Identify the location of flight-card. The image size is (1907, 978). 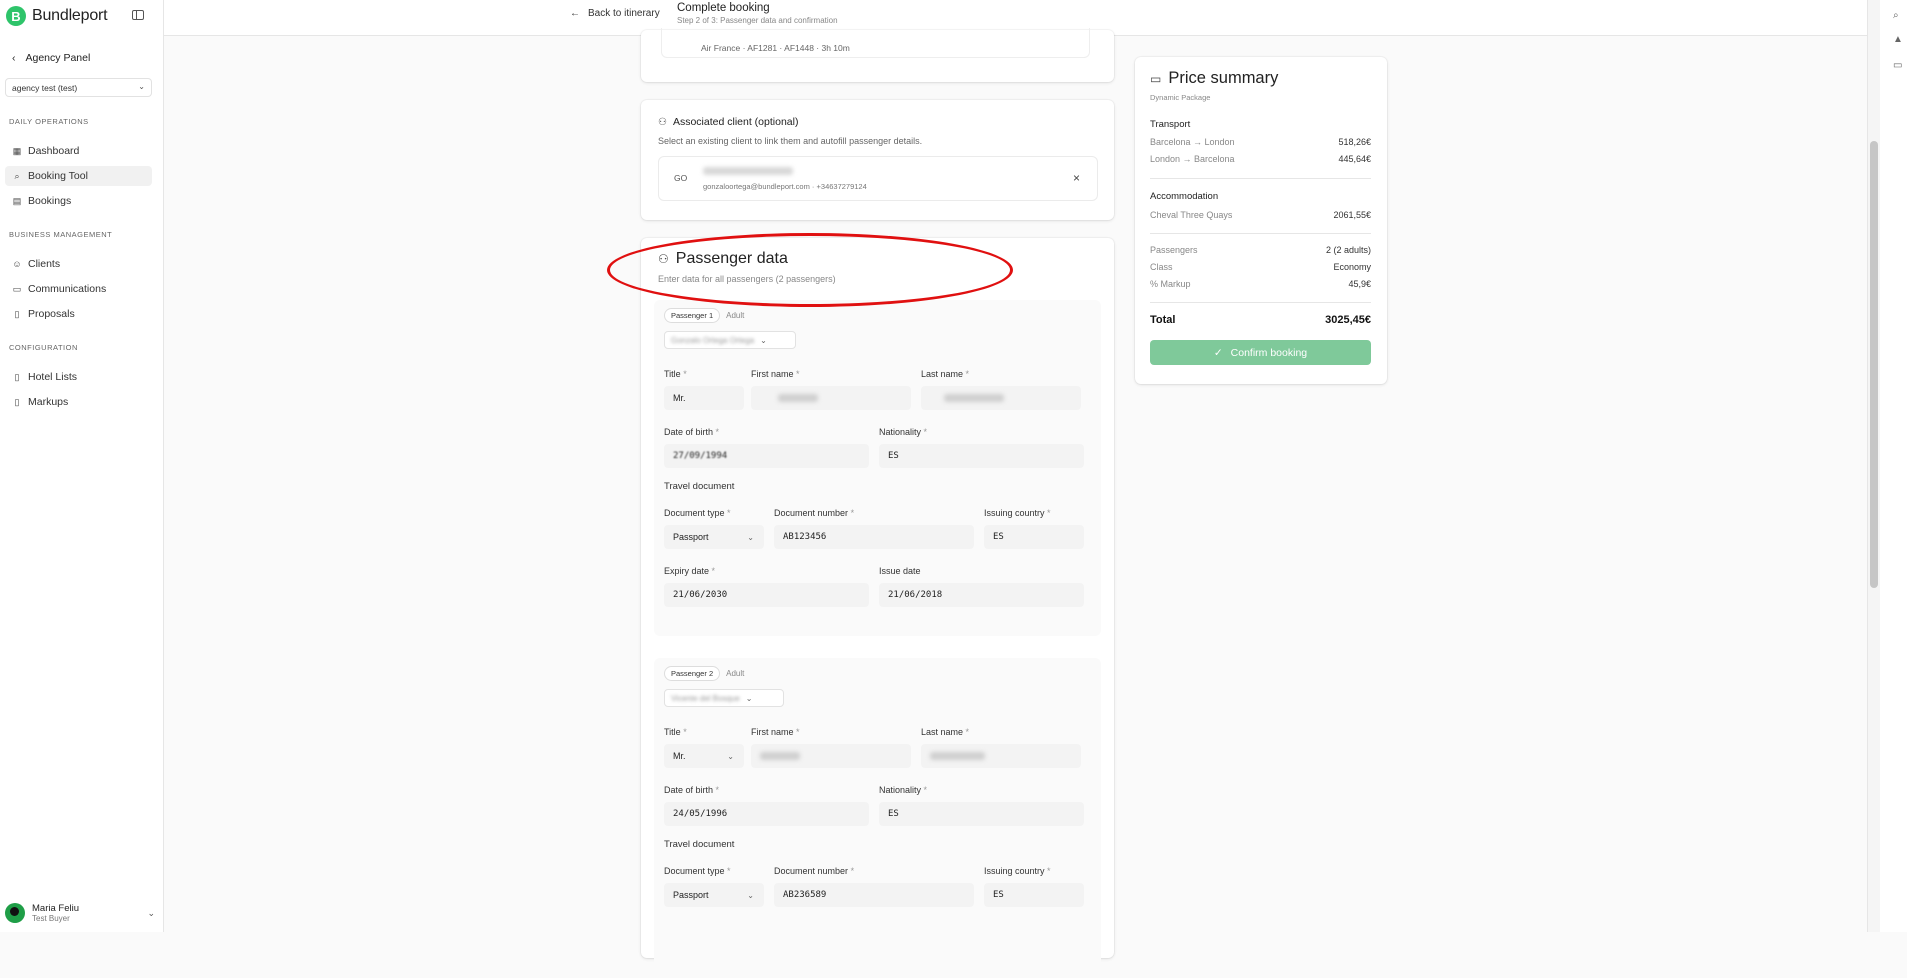
(877, 55).